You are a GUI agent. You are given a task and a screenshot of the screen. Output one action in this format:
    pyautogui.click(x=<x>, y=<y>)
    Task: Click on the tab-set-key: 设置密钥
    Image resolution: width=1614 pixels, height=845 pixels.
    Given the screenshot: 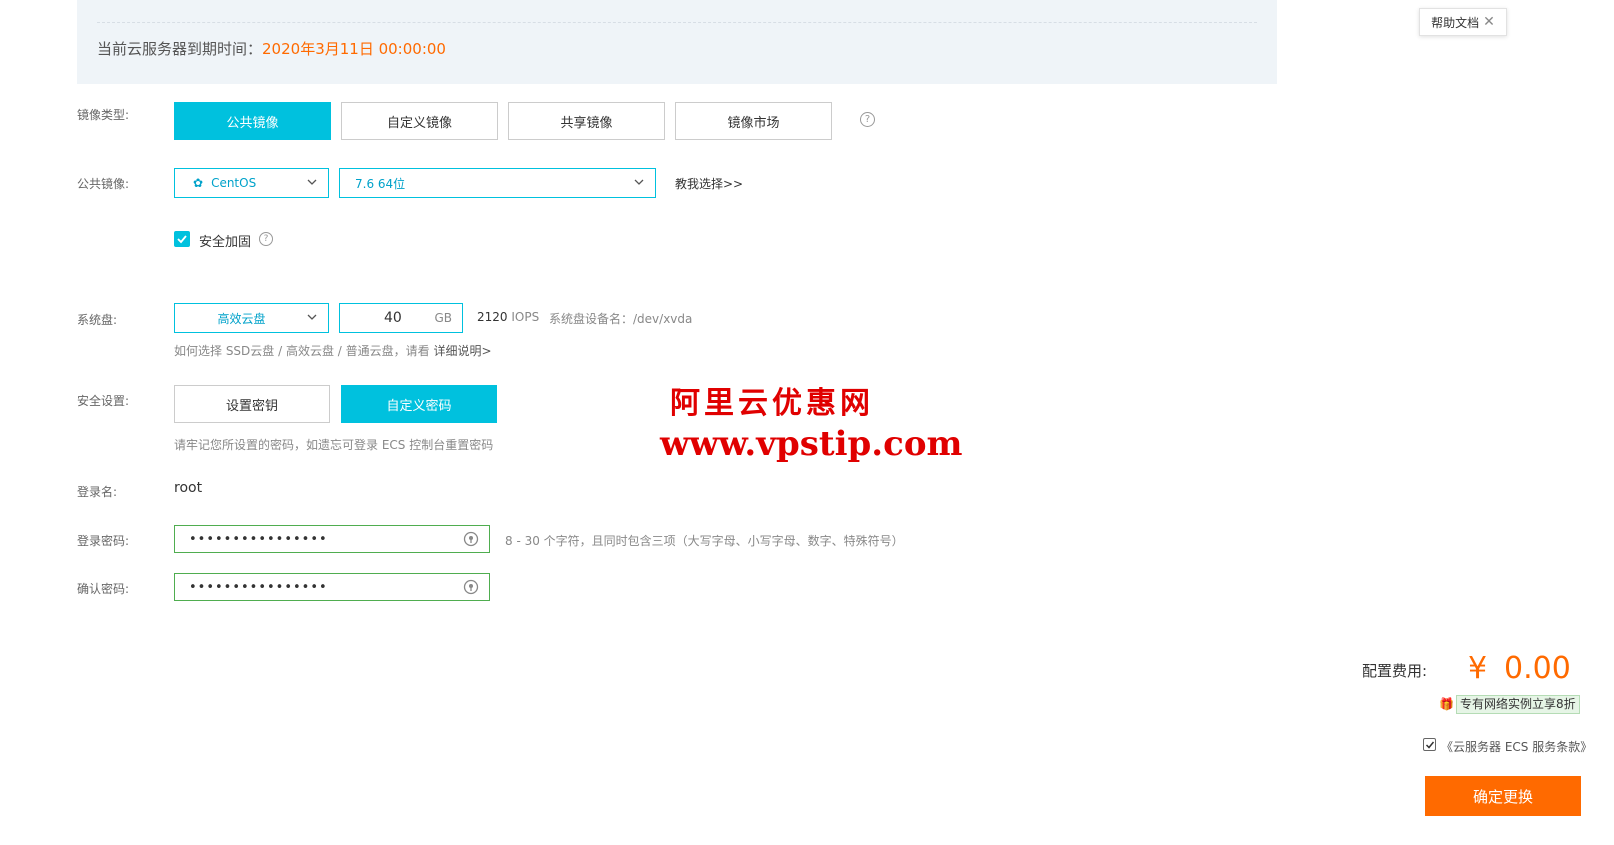 What is the action you would take?
    pyautogui.click(x=252, y=404)
    